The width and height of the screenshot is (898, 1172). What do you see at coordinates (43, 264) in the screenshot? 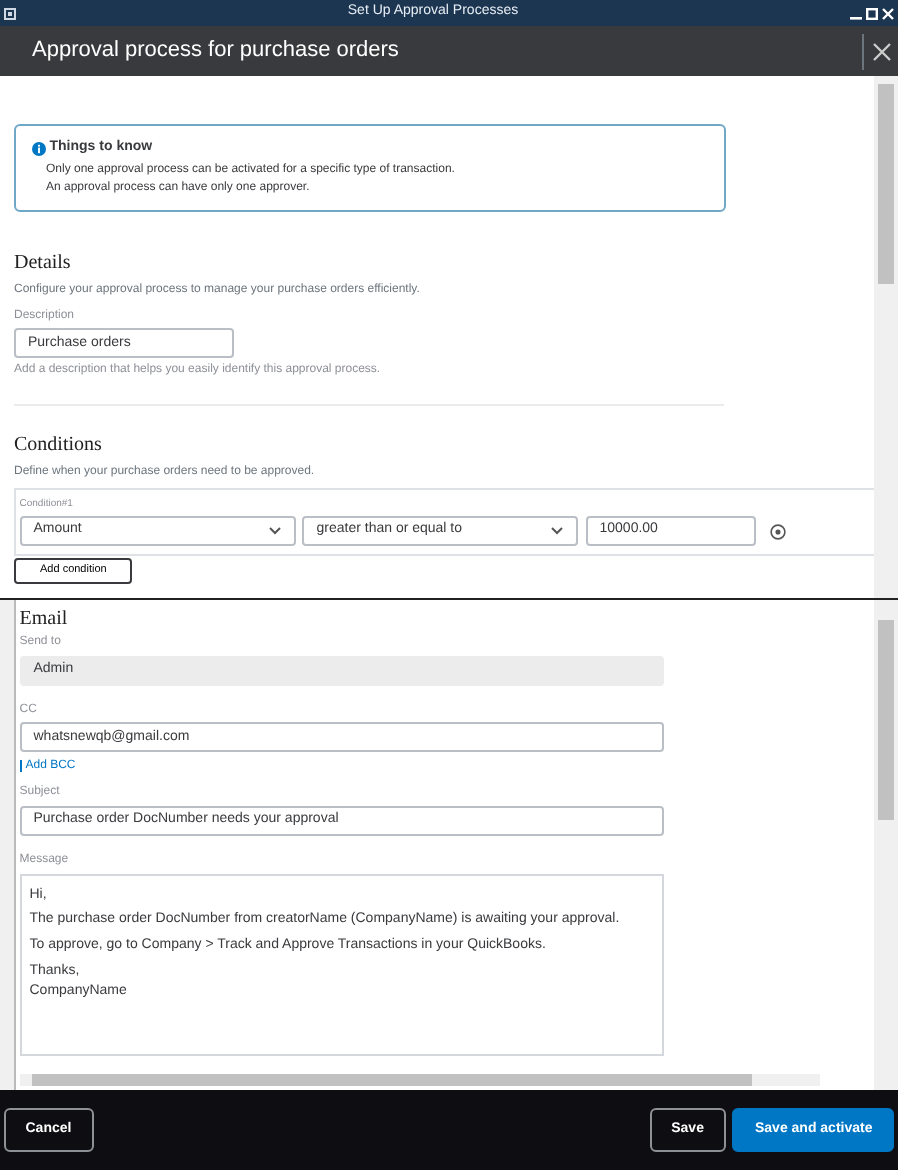
I see `section-heading: Details` at bounding box center [43, 264].